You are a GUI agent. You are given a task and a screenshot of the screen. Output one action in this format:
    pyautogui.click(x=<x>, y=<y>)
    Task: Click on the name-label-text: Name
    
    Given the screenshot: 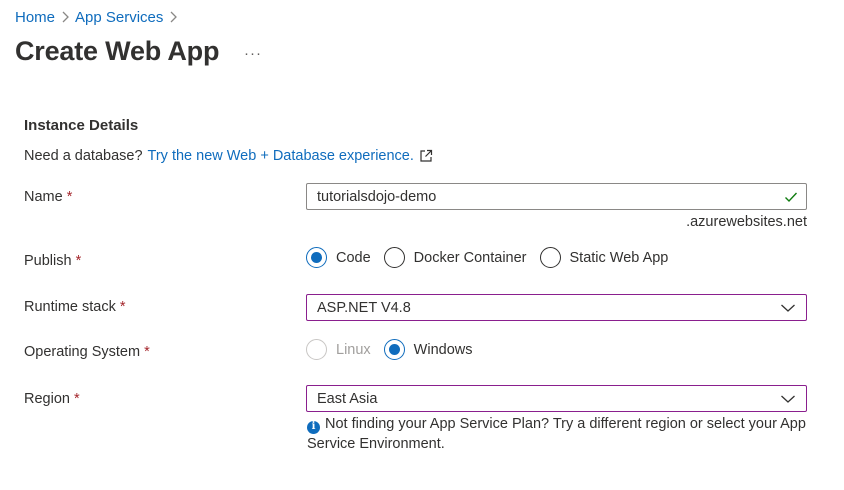 What is the action you would take?
    pyautogui.click(x=43, y=197)
    